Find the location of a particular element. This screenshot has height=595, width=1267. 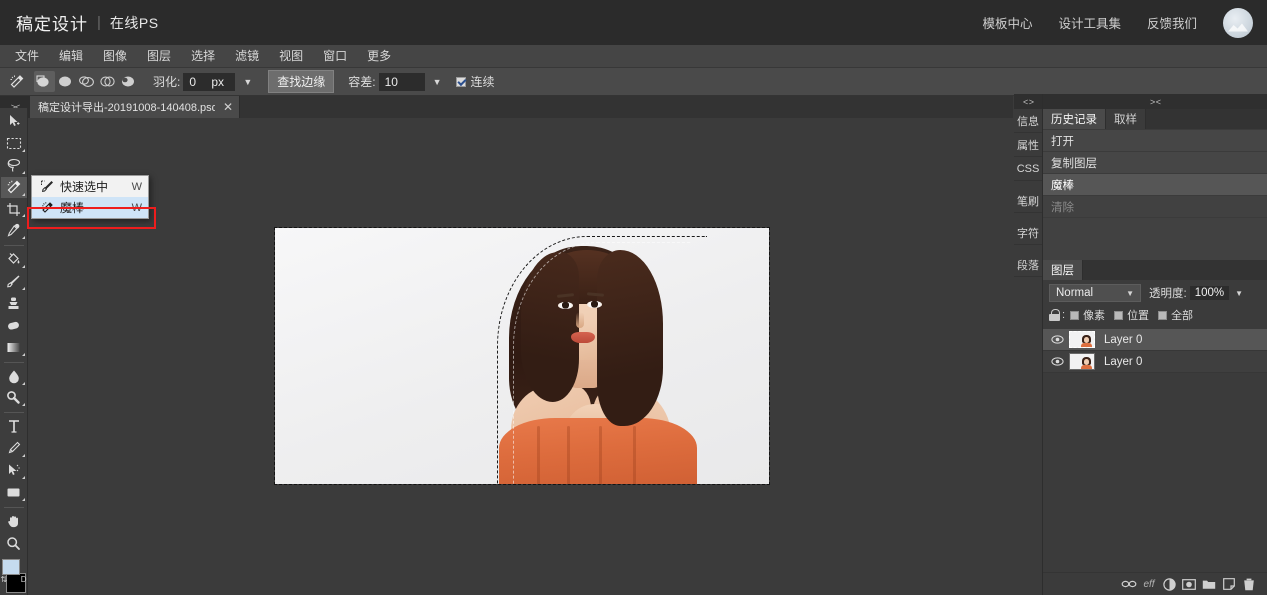

menu-item-filter: 滤镜 is located at coordinates (247, 56).